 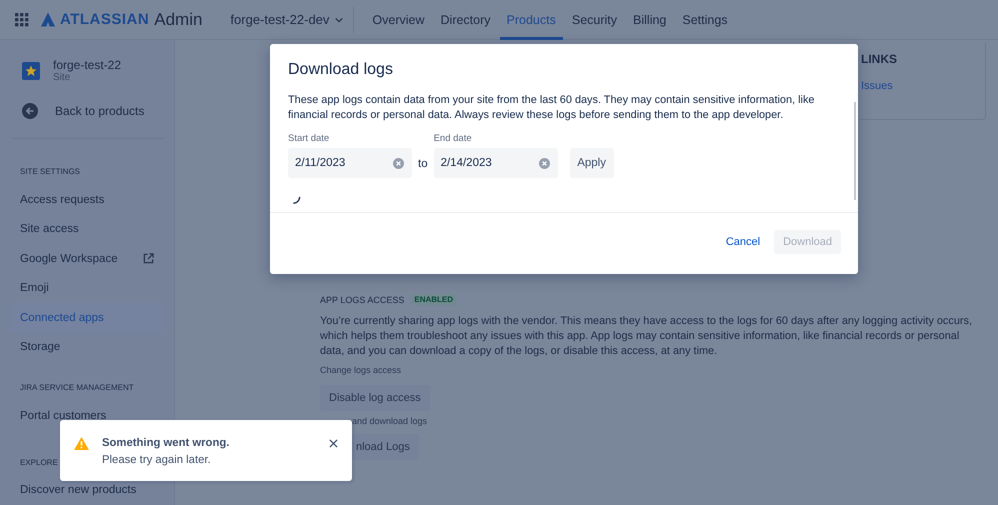 What do you see at coordinates (339, 19) in the screenshot?
I see `chevron-down-icon` at bounding box center [339, 19].